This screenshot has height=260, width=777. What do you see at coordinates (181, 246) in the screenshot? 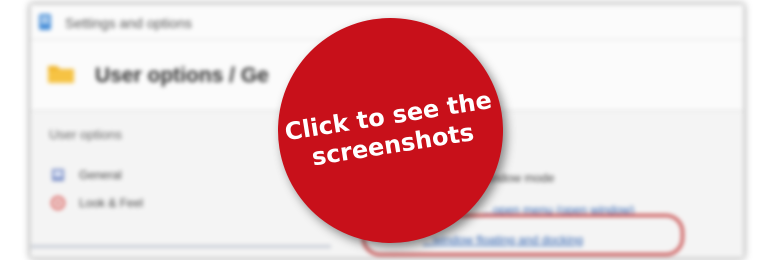
I see `bottom-divider` at bounding box center [181, 246].